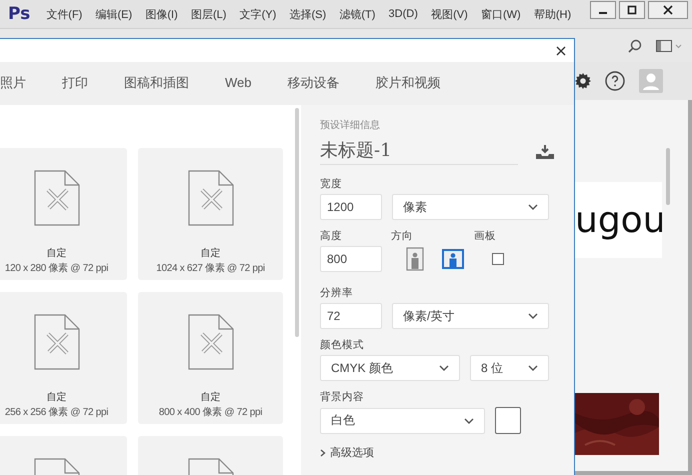 The image size is (692, 475). I want to click on close-button, so click(668, 10).